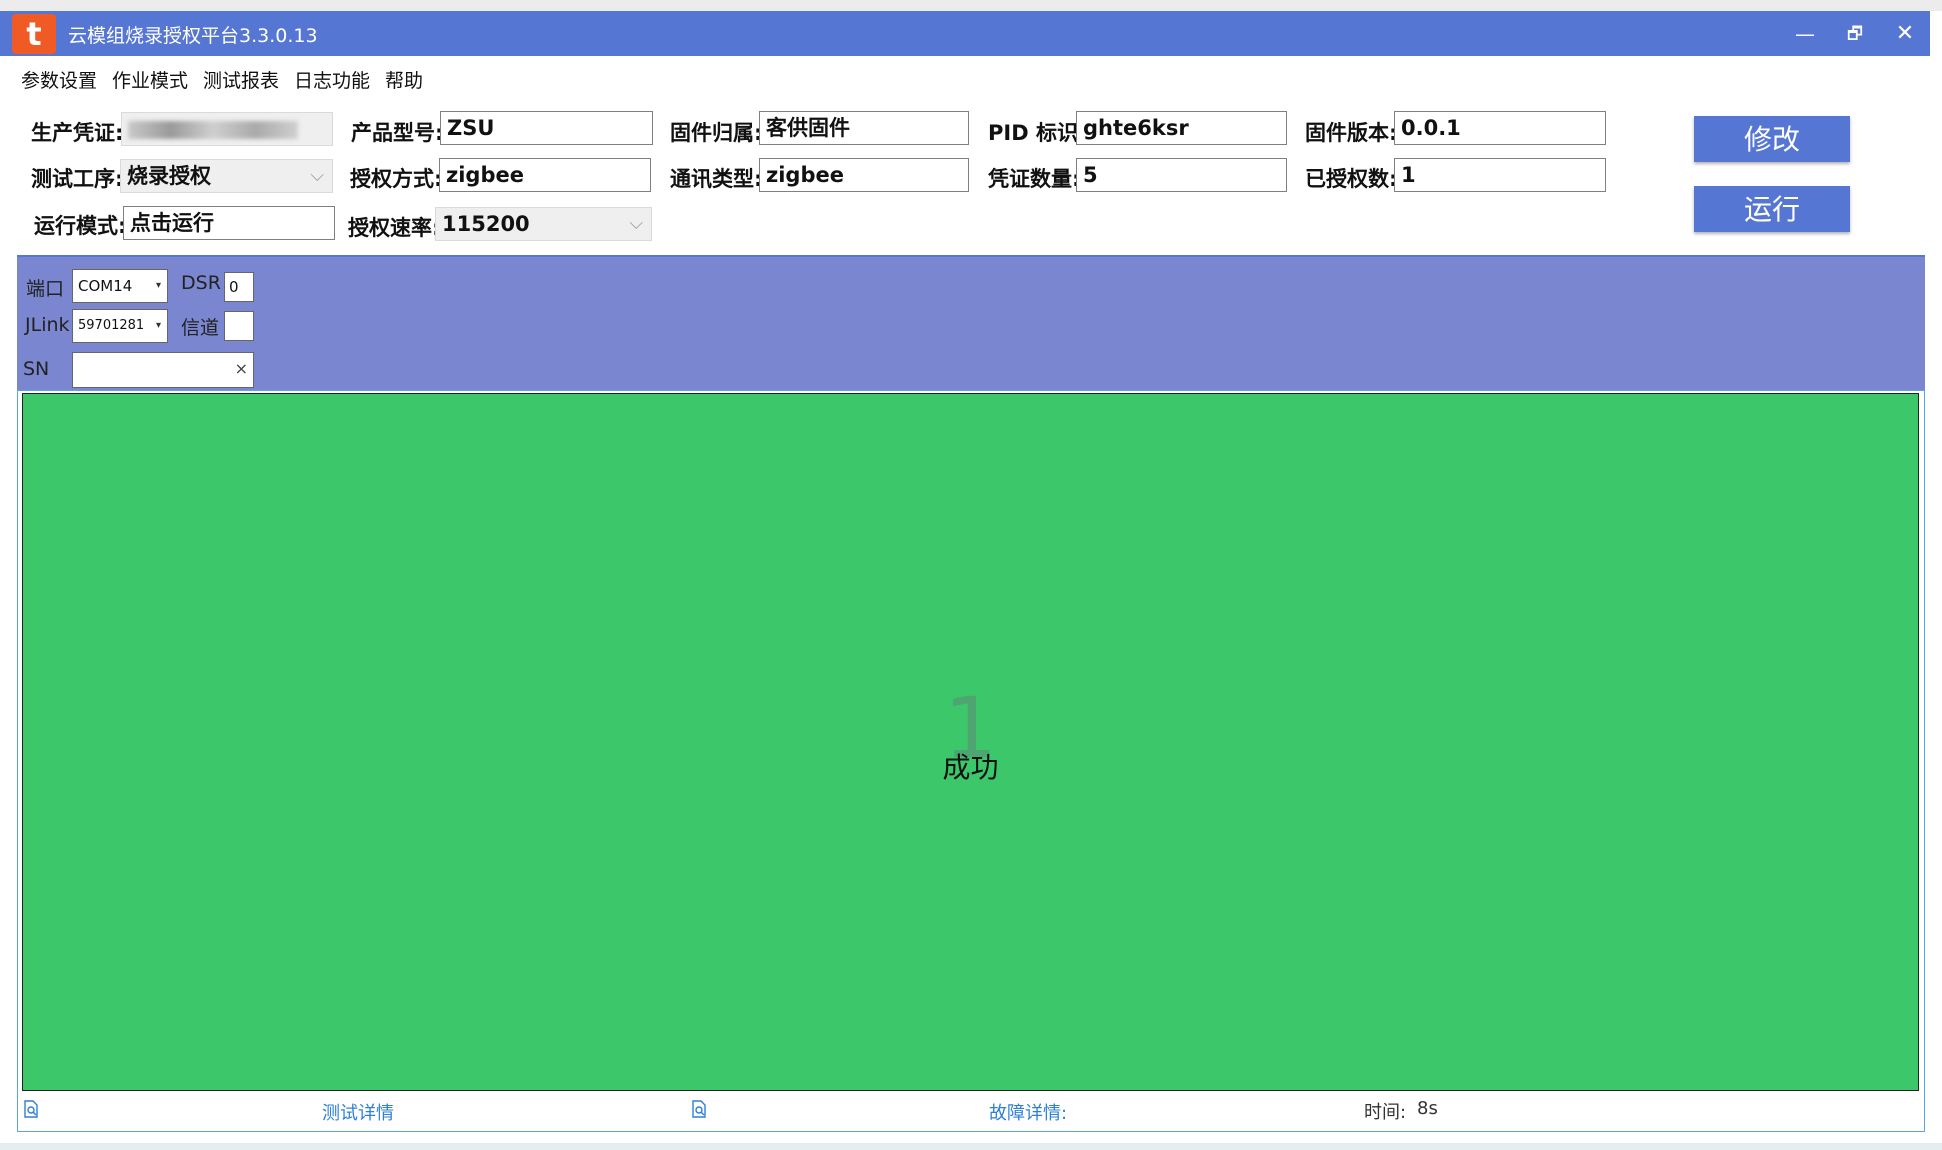 This screenshot has width=1942, height=1150. What do you see at coordinates (543, 224) in the screenshot?
I see `auth-rate-select: 115200 ⌵` at bounding box center [543, 224].